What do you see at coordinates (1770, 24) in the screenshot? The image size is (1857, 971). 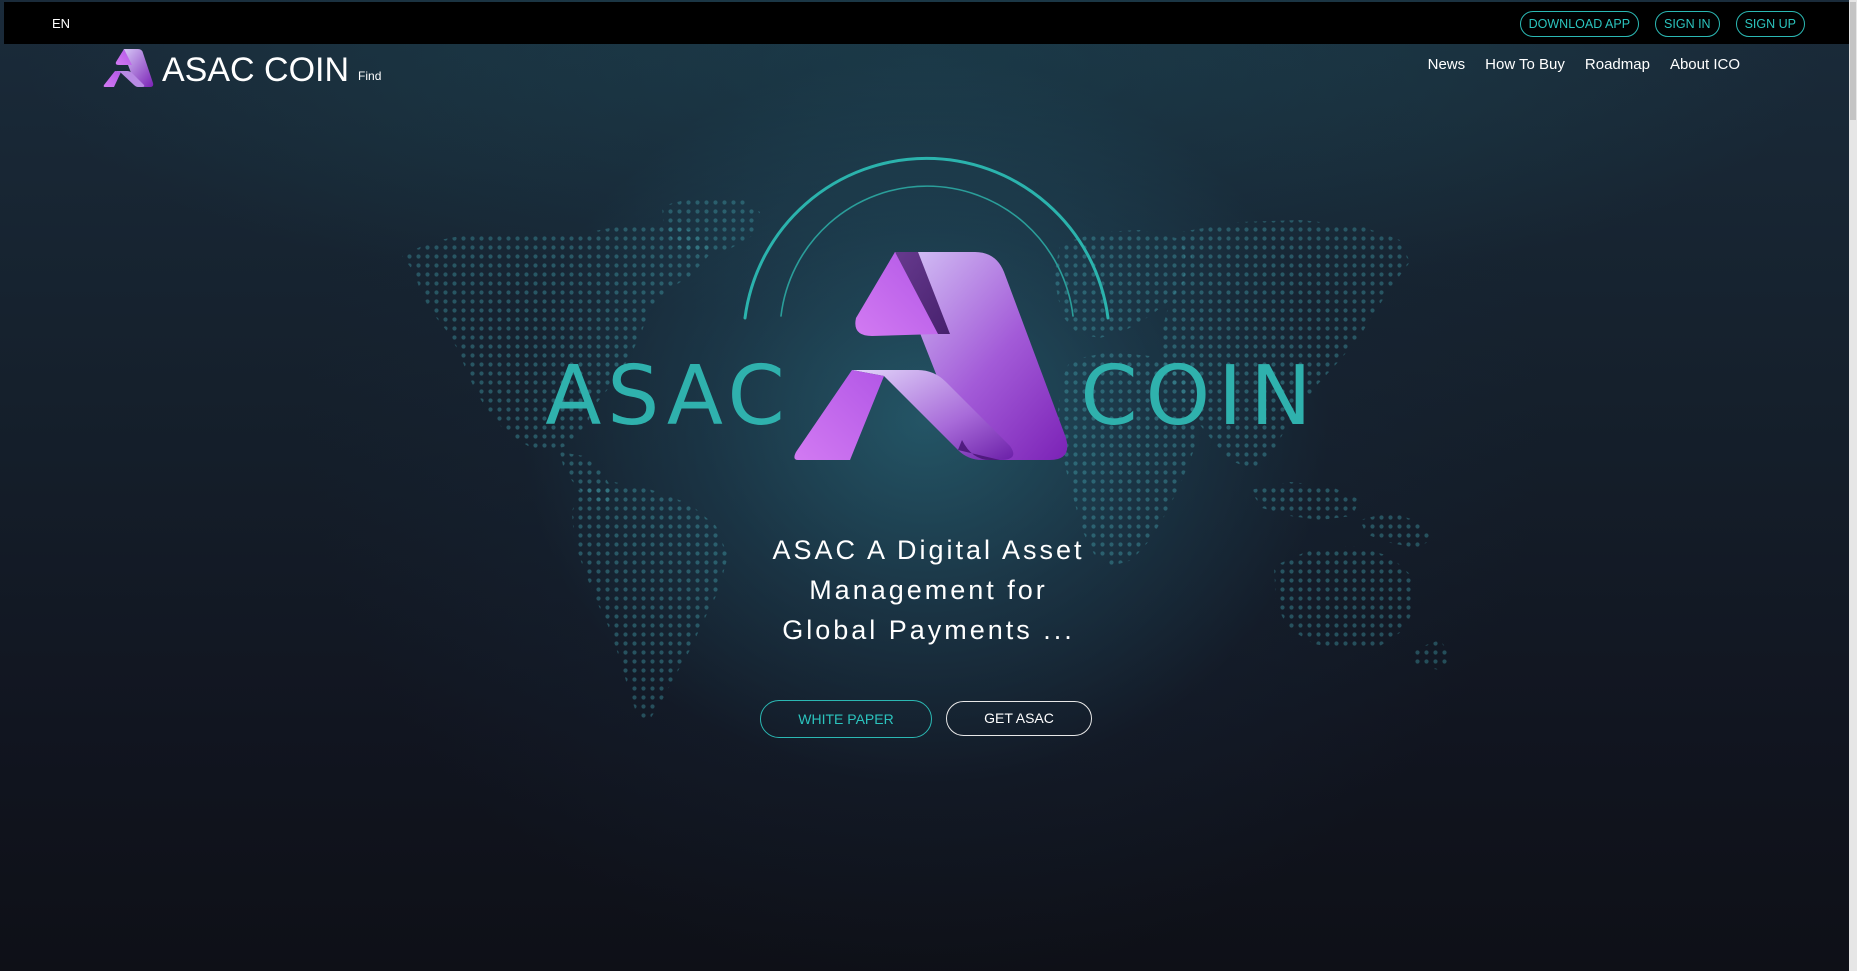 I see `sign-up-button: SIGN UP` at bounding box center [1770, 24].